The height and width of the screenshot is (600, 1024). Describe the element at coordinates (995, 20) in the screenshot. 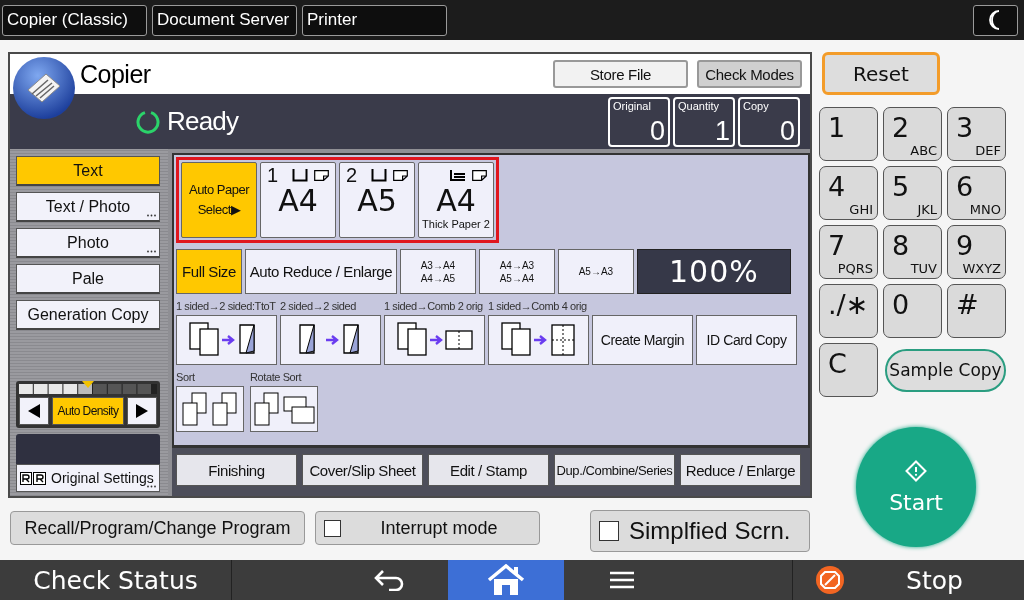

I see `night-mode-button` at that location.